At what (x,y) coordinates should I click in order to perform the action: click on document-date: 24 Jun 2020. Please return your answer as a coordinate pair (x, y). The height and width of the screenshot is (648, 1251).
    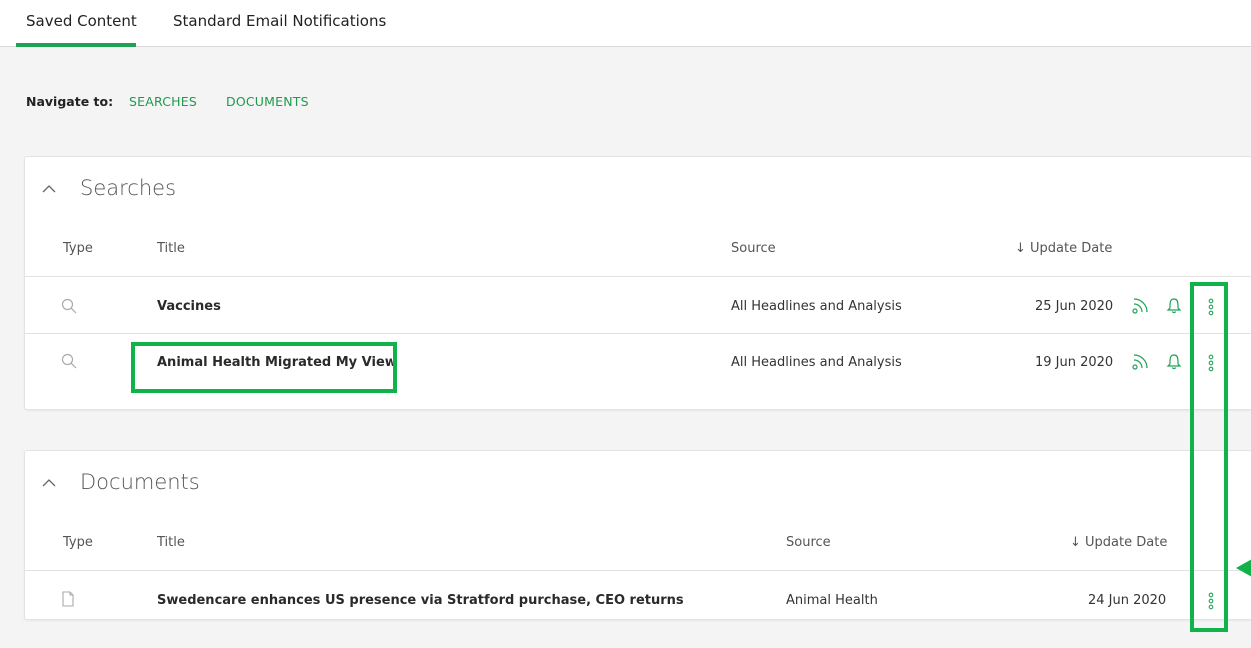
    Looking at the image, I should click on (1127, 600).